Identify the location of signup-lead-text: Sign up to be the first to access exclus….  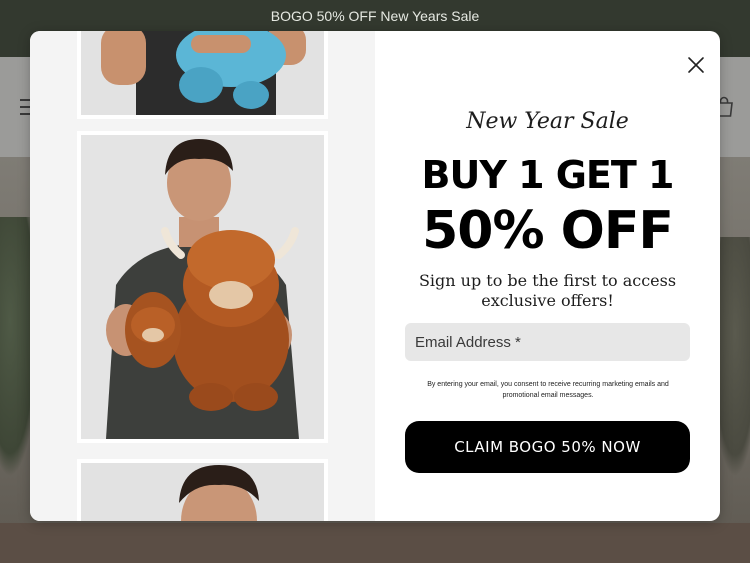
(547, 290).